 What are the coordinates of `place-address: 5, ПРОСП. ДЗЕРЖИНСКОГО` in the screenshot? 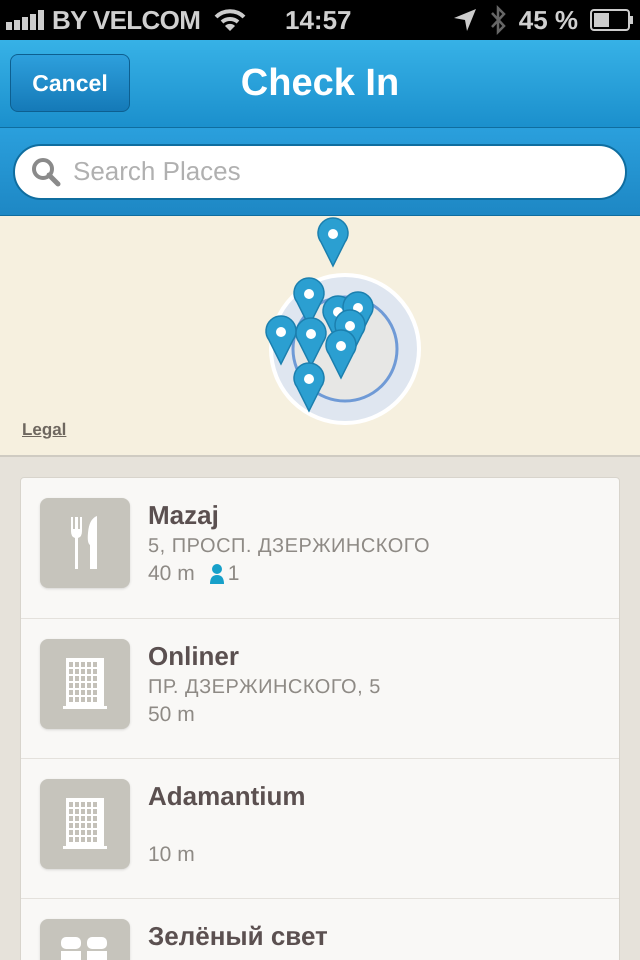 It's located at (289, 546).